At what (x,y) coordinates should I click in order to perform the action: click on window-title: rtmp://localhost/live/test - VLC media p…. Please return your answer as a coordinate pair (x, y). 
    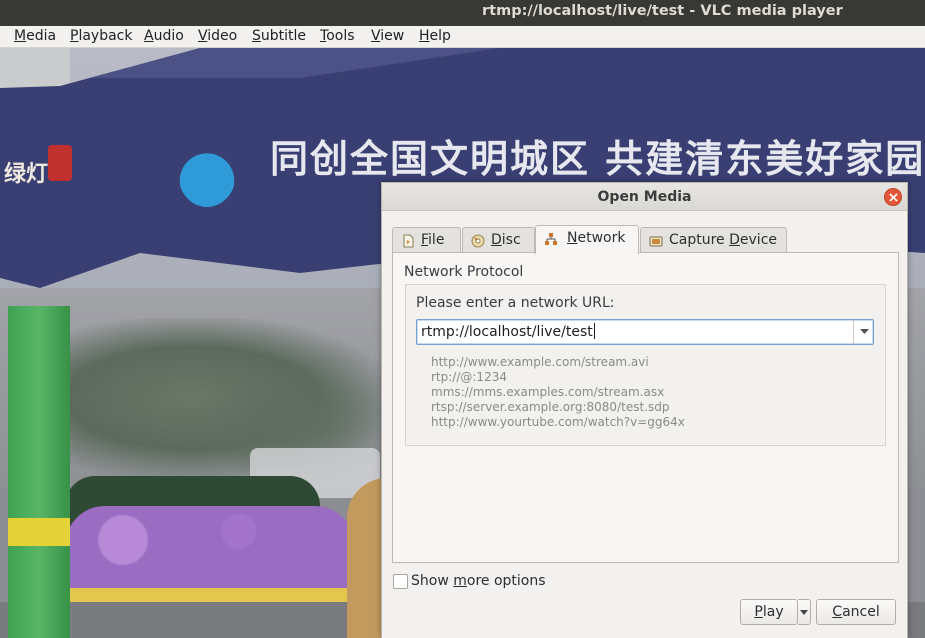
    Looking at the image, I should click on (662, 11).